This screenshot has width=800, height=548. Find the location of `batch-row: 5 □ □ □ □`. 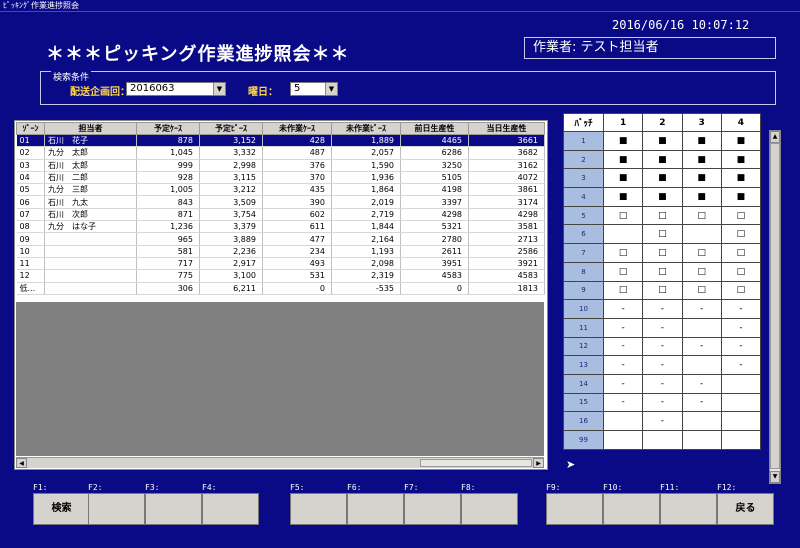

batch-row: 5 □ □ □ □ is located at coordinates (662, 215).